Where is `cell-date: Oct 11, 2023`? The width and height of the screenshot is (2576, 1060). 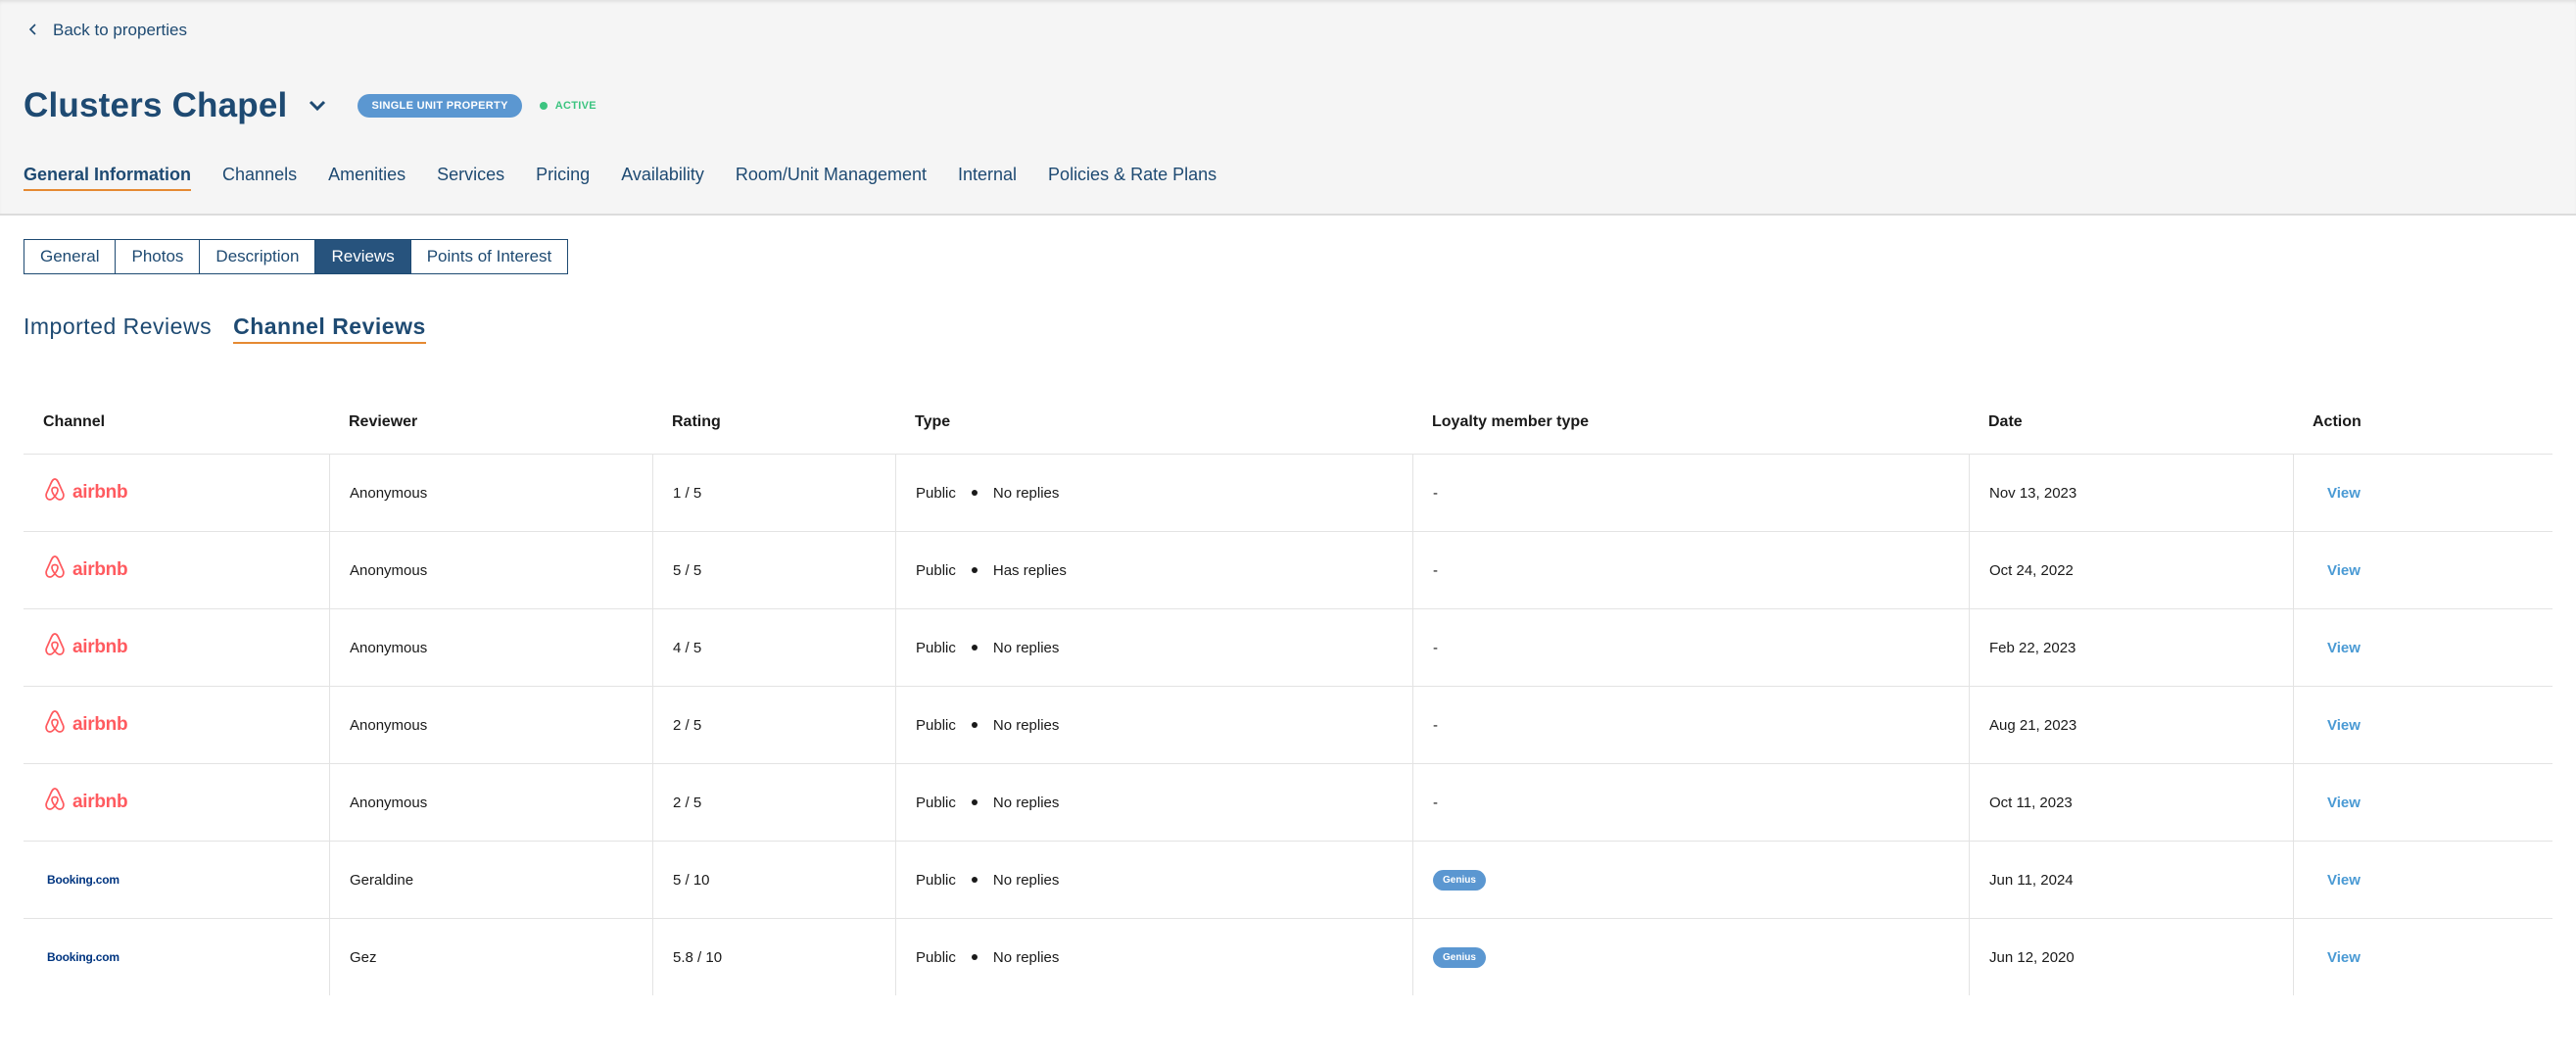
cell-date: Oct 11, 2023 is located at coordinates (2131, 802).